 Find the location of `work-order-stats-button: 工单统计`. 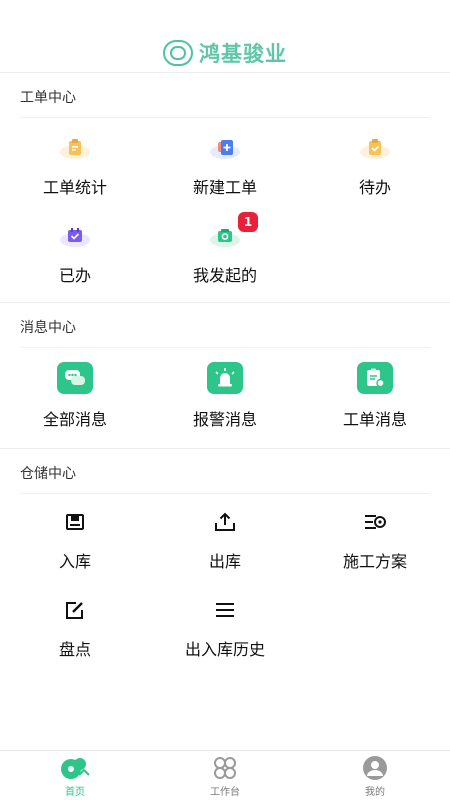

work-order-stats-button: 工单统计 is located at coordinates (75, 162).